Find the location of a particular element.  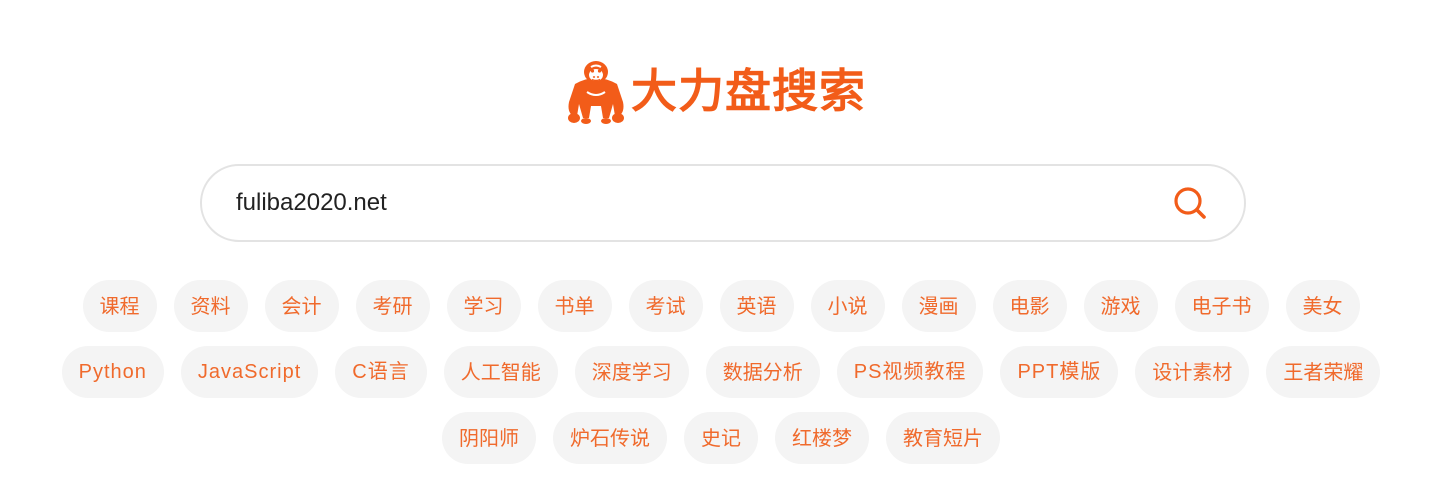

search-box is located at coordinates (723, 203).